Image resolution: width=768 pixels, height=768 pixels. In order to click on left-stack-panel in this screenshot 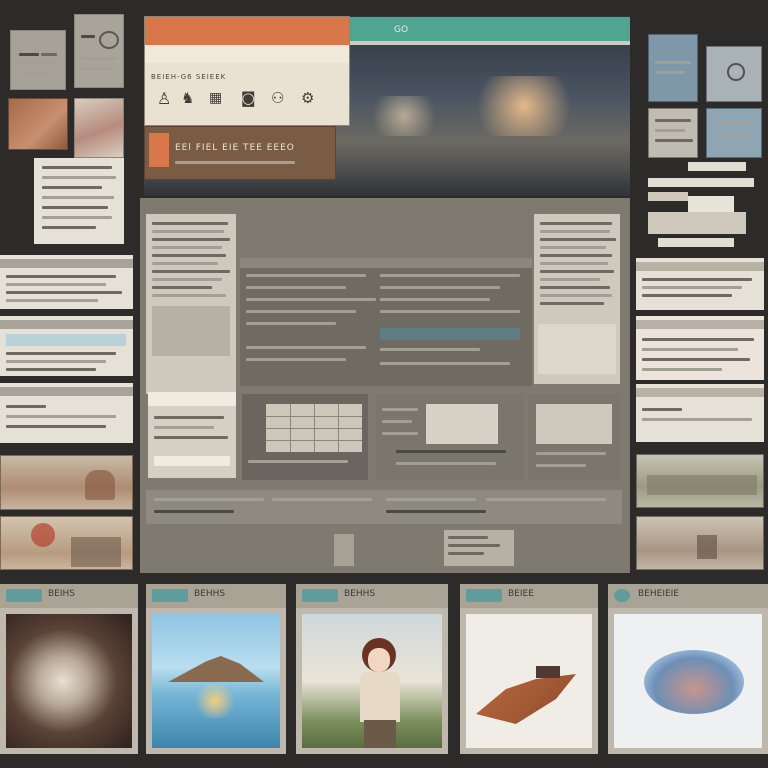, I will do `click(79, 201)`.